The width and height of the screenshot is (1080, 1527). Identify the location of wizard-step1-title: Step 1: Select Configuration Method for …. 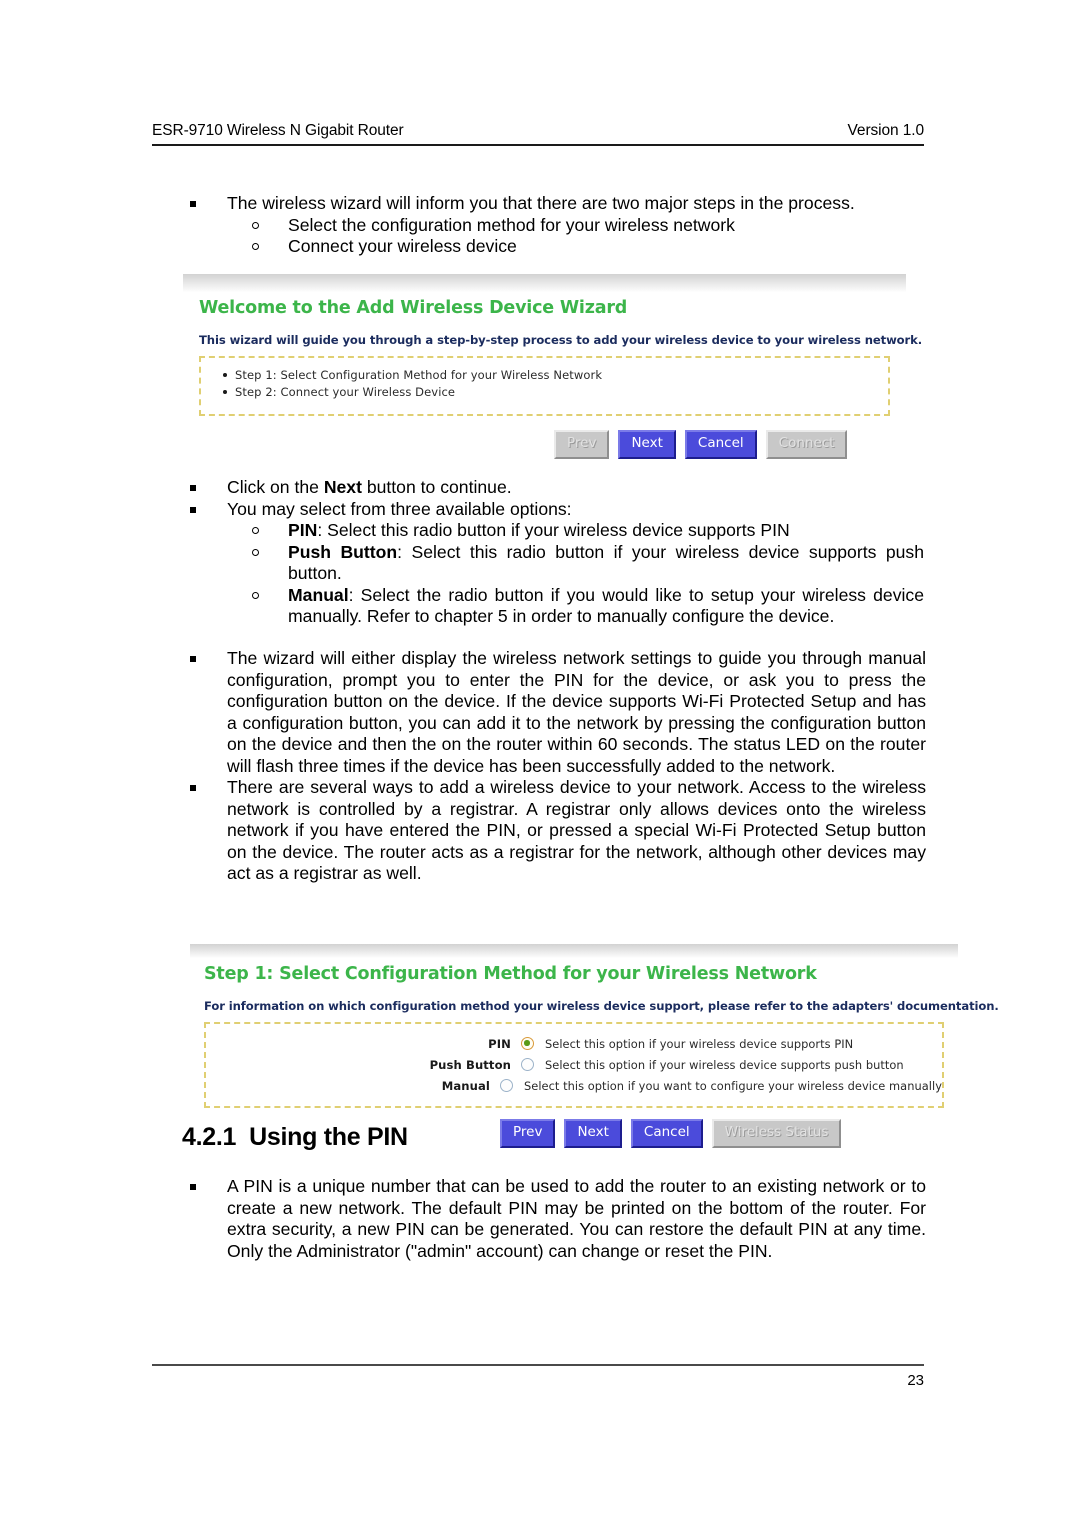
(510, 974).